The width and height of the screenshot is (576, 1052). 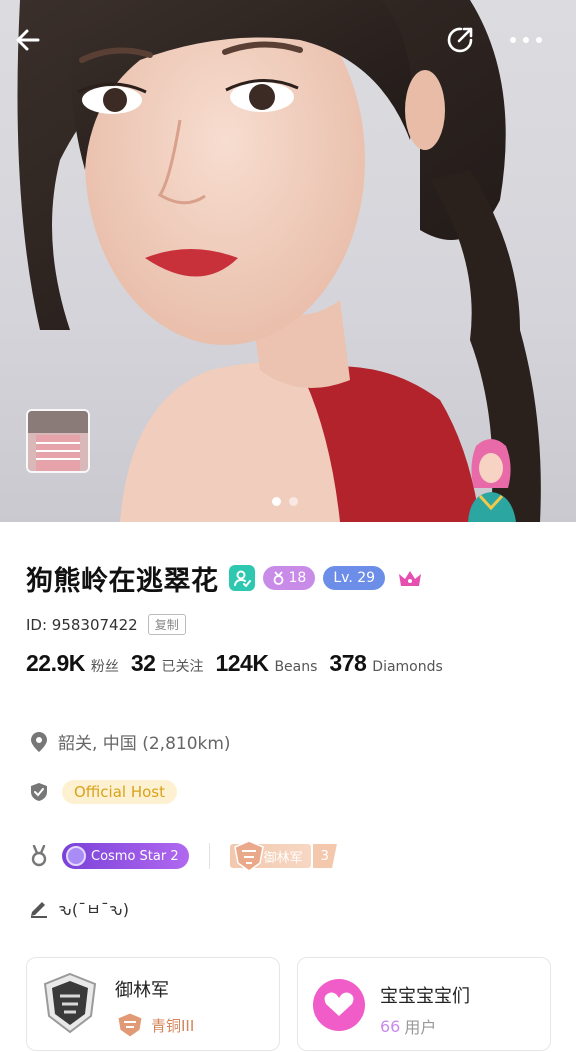 I want to click on virtual-avatar, so click(x=491, y=479).